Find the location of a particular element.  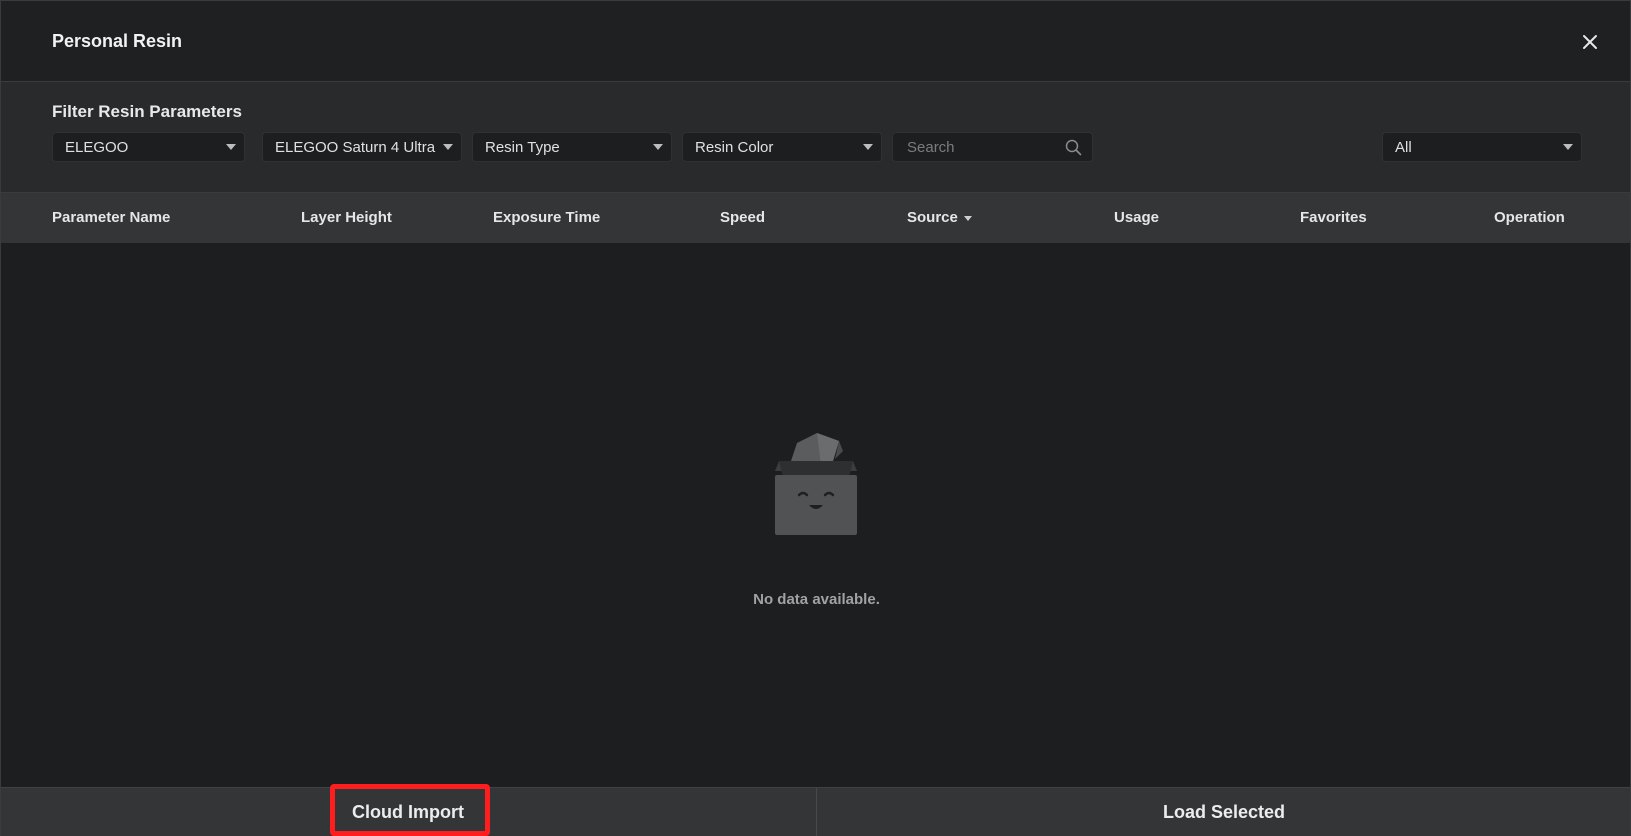

scope-select-value: All is located at coordinates (1403, 147).